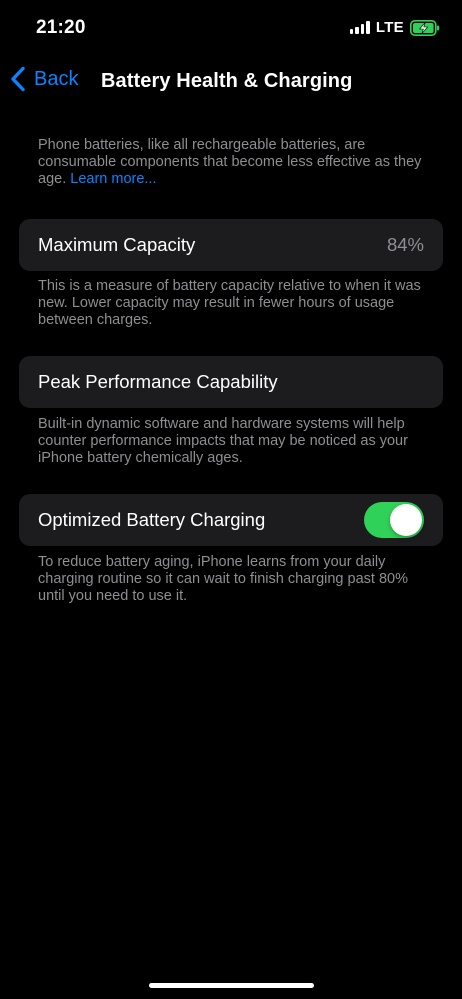  Describe the element at coordinates (18, 79) in the screenshot. I see `chevron-left-icon` at that location.